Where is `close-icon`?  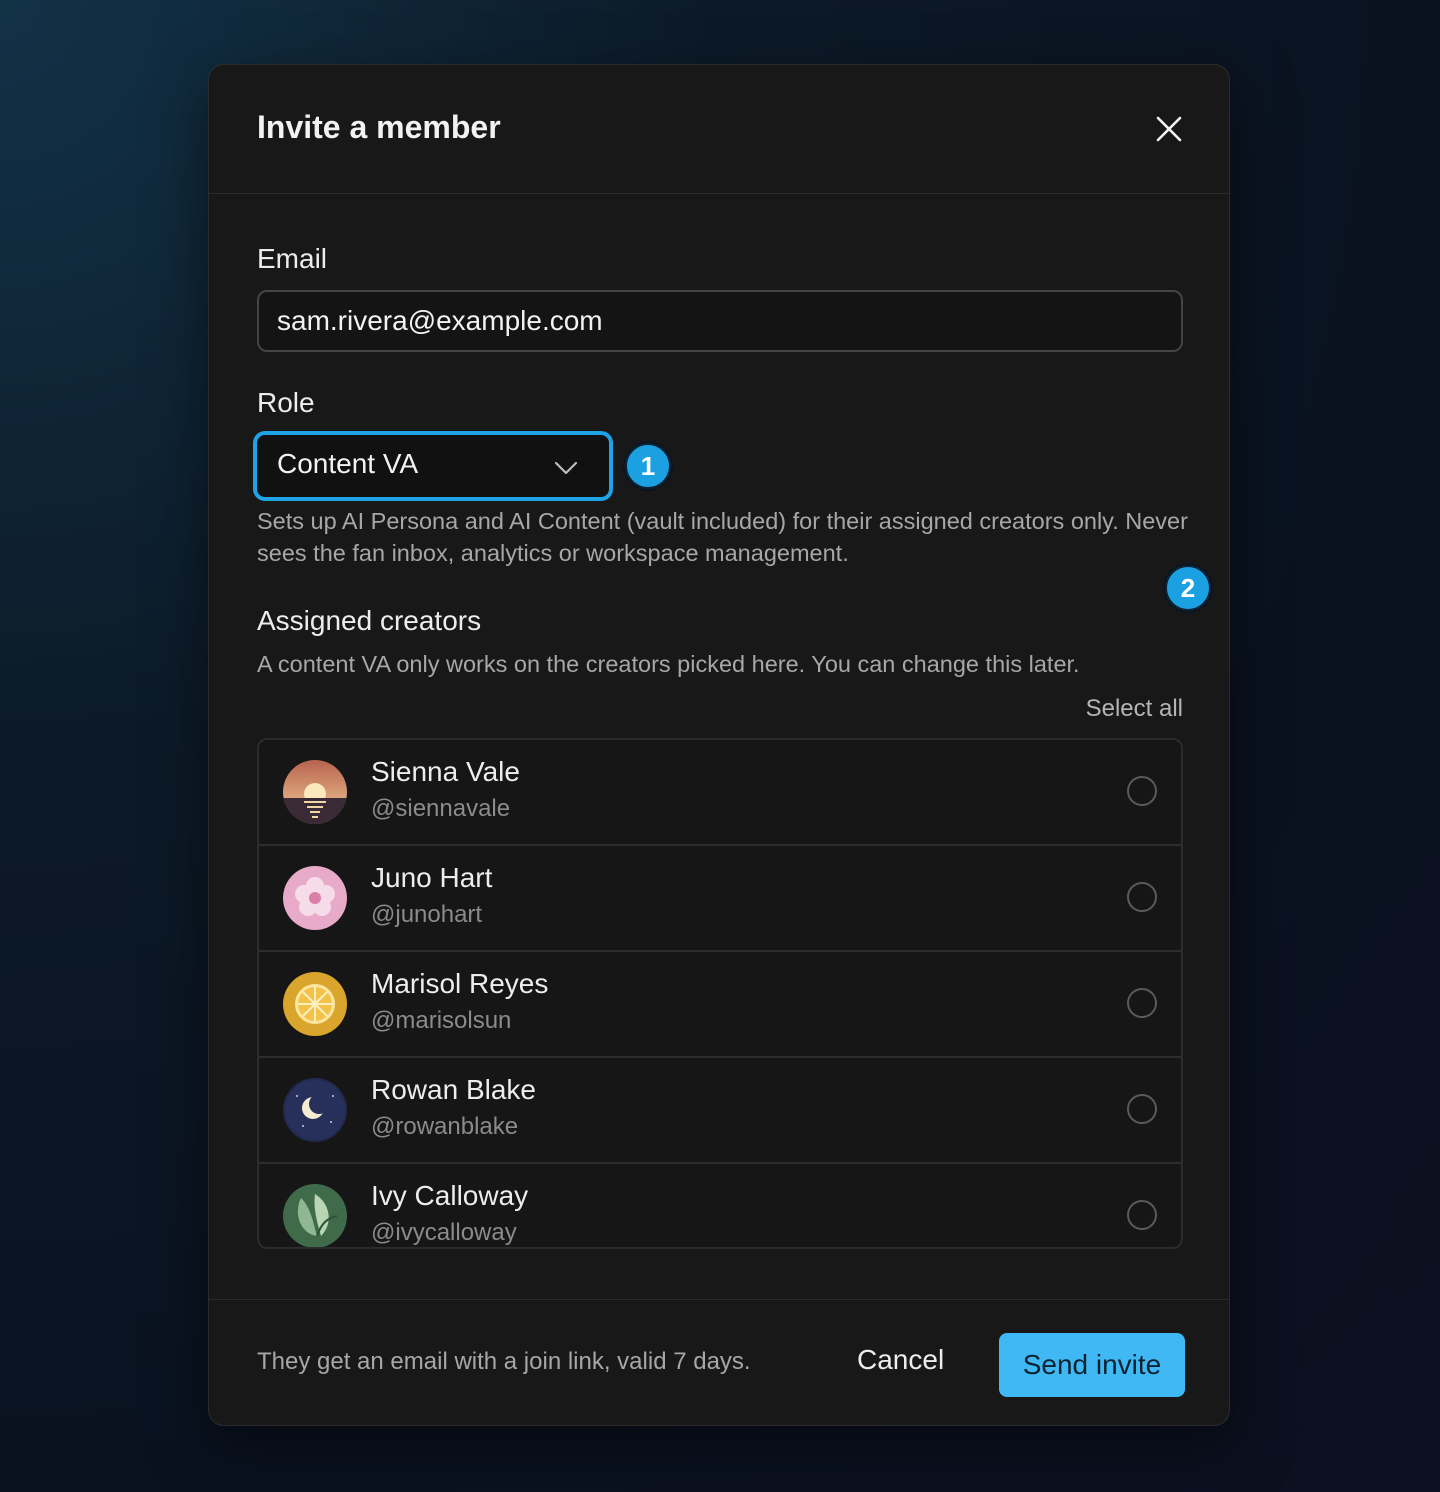 close-icon is located at coordinates (1169, 129).